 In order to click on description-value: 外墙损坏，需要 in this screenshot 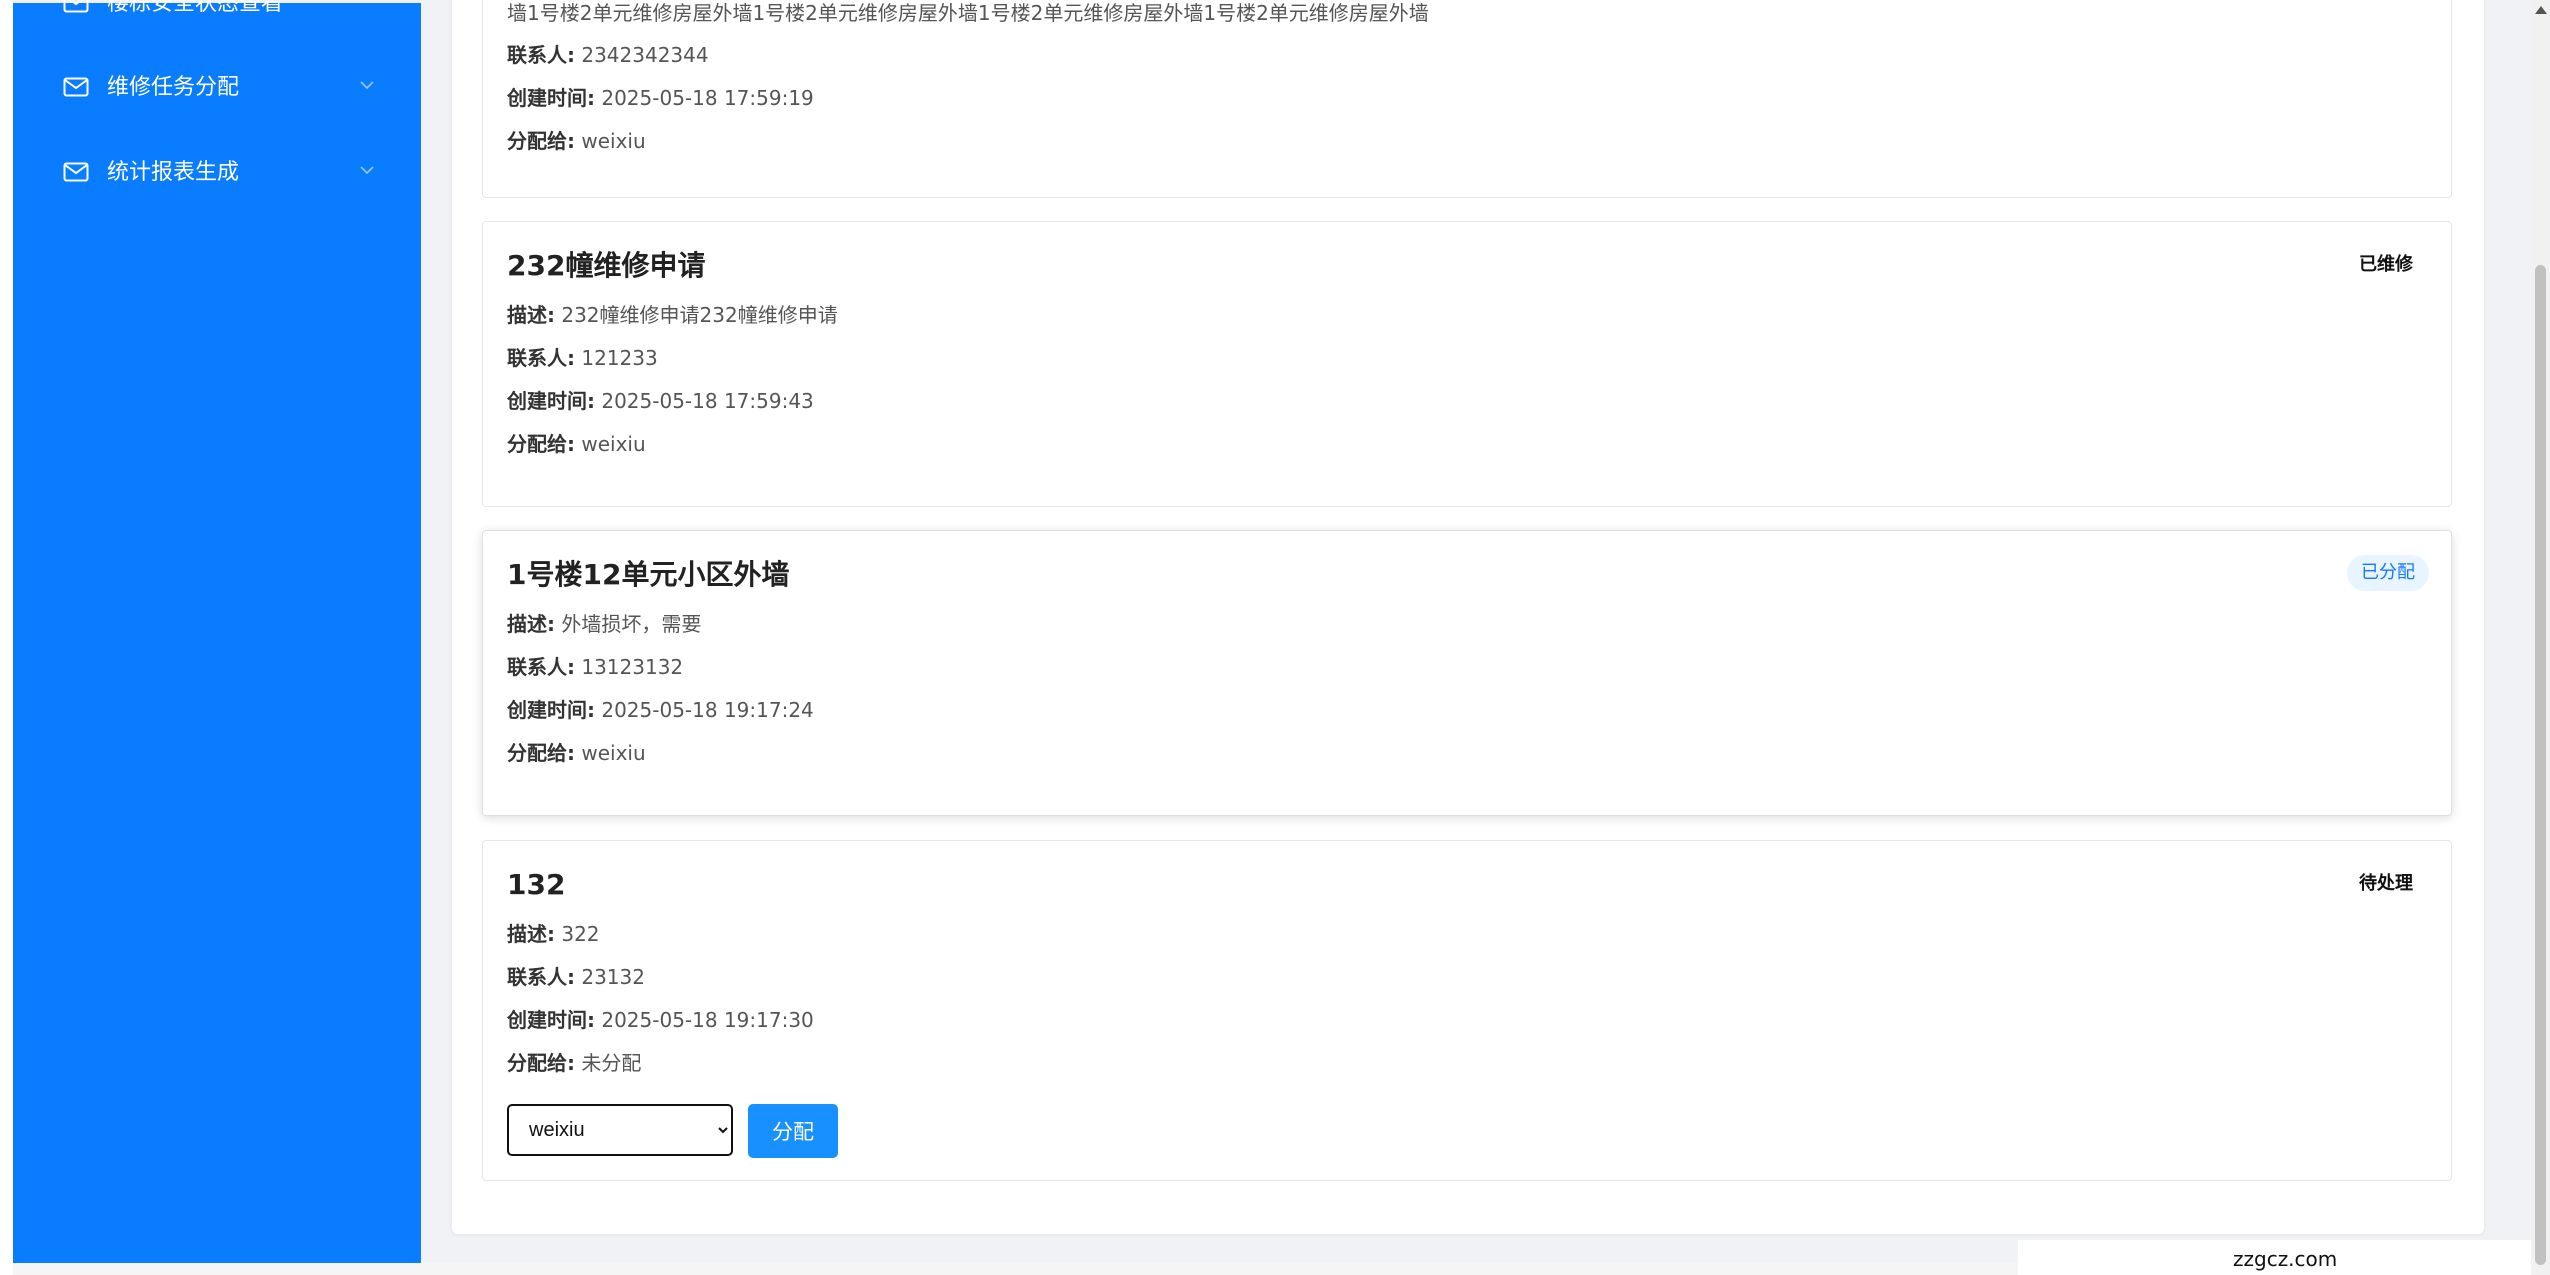, I will do `click(631, 624)`.